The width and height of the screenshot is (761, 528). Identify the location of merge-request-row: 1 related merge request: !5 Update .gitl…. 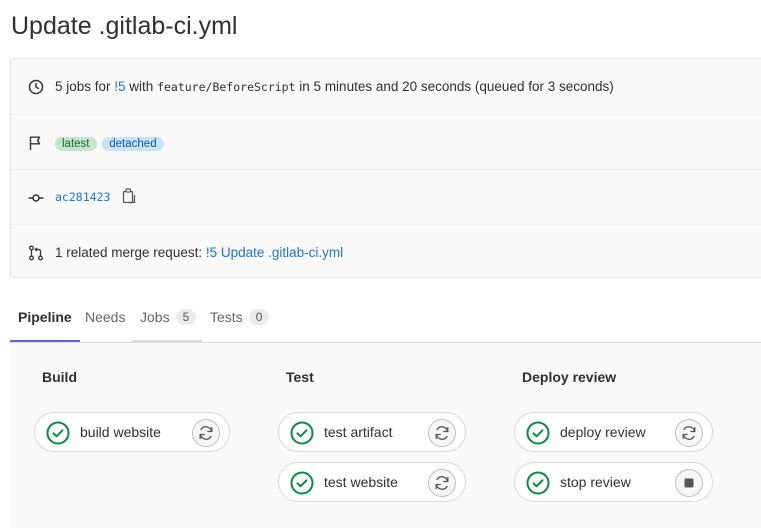
(386, 252).